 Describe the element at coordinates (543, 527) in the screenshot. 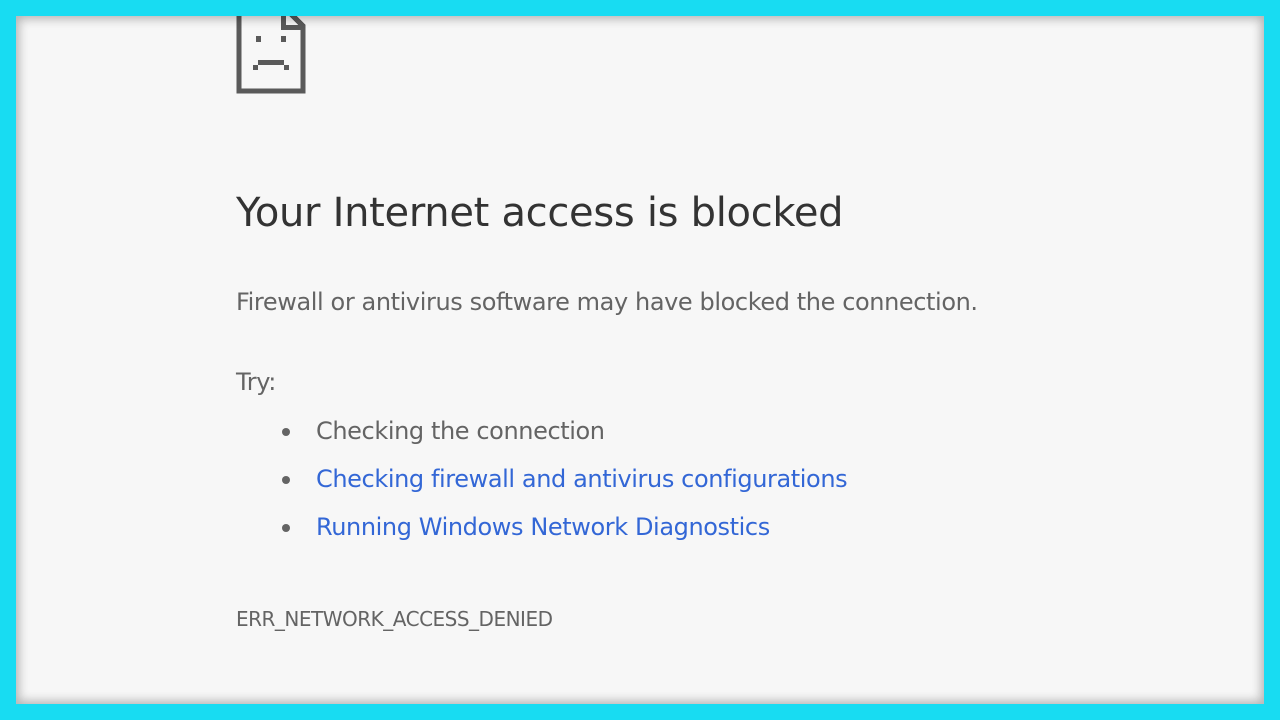

I see `network-diagnostics-link: Running Windows Network Diagnostics` at that location.